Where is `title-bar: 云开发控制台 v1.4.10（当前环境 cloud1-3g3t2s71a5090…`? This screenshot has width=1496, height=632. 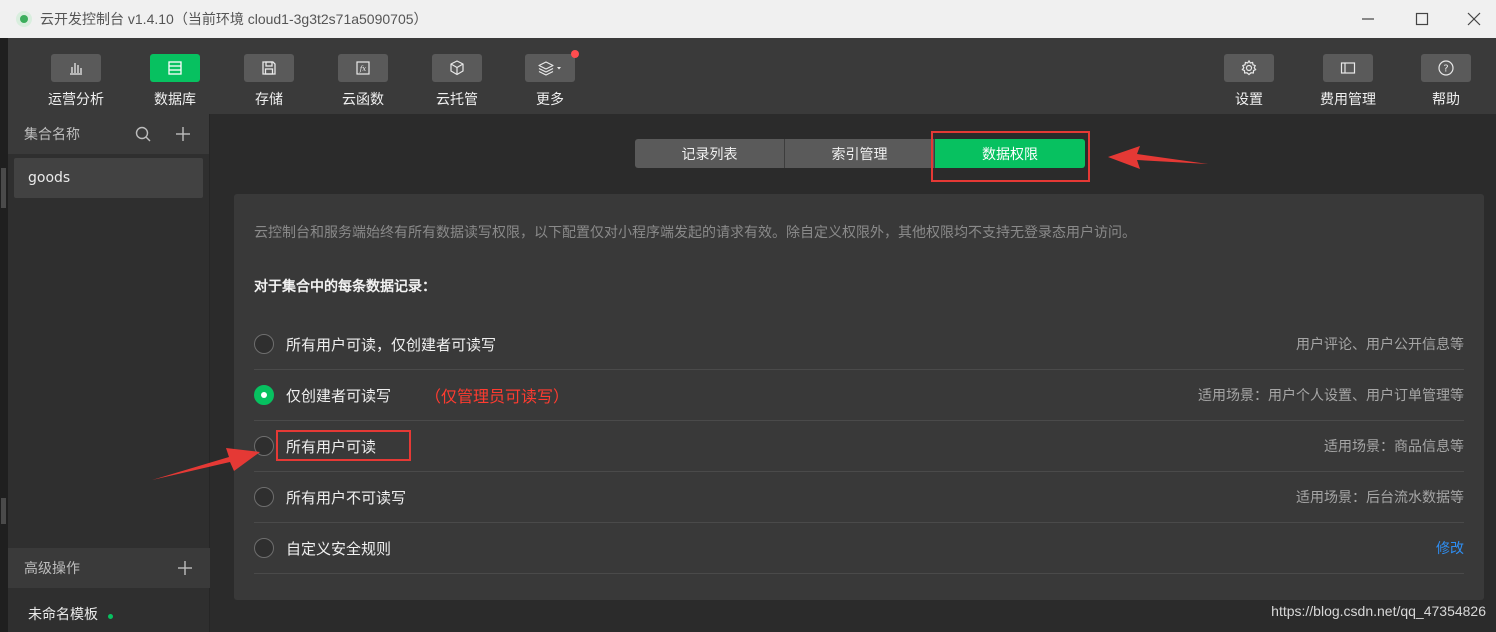 title-bar: 云开发控制台 v1.4.10（当前环境 cloud1-3g3t2s71a5090… is located at coordinates (748, 19).